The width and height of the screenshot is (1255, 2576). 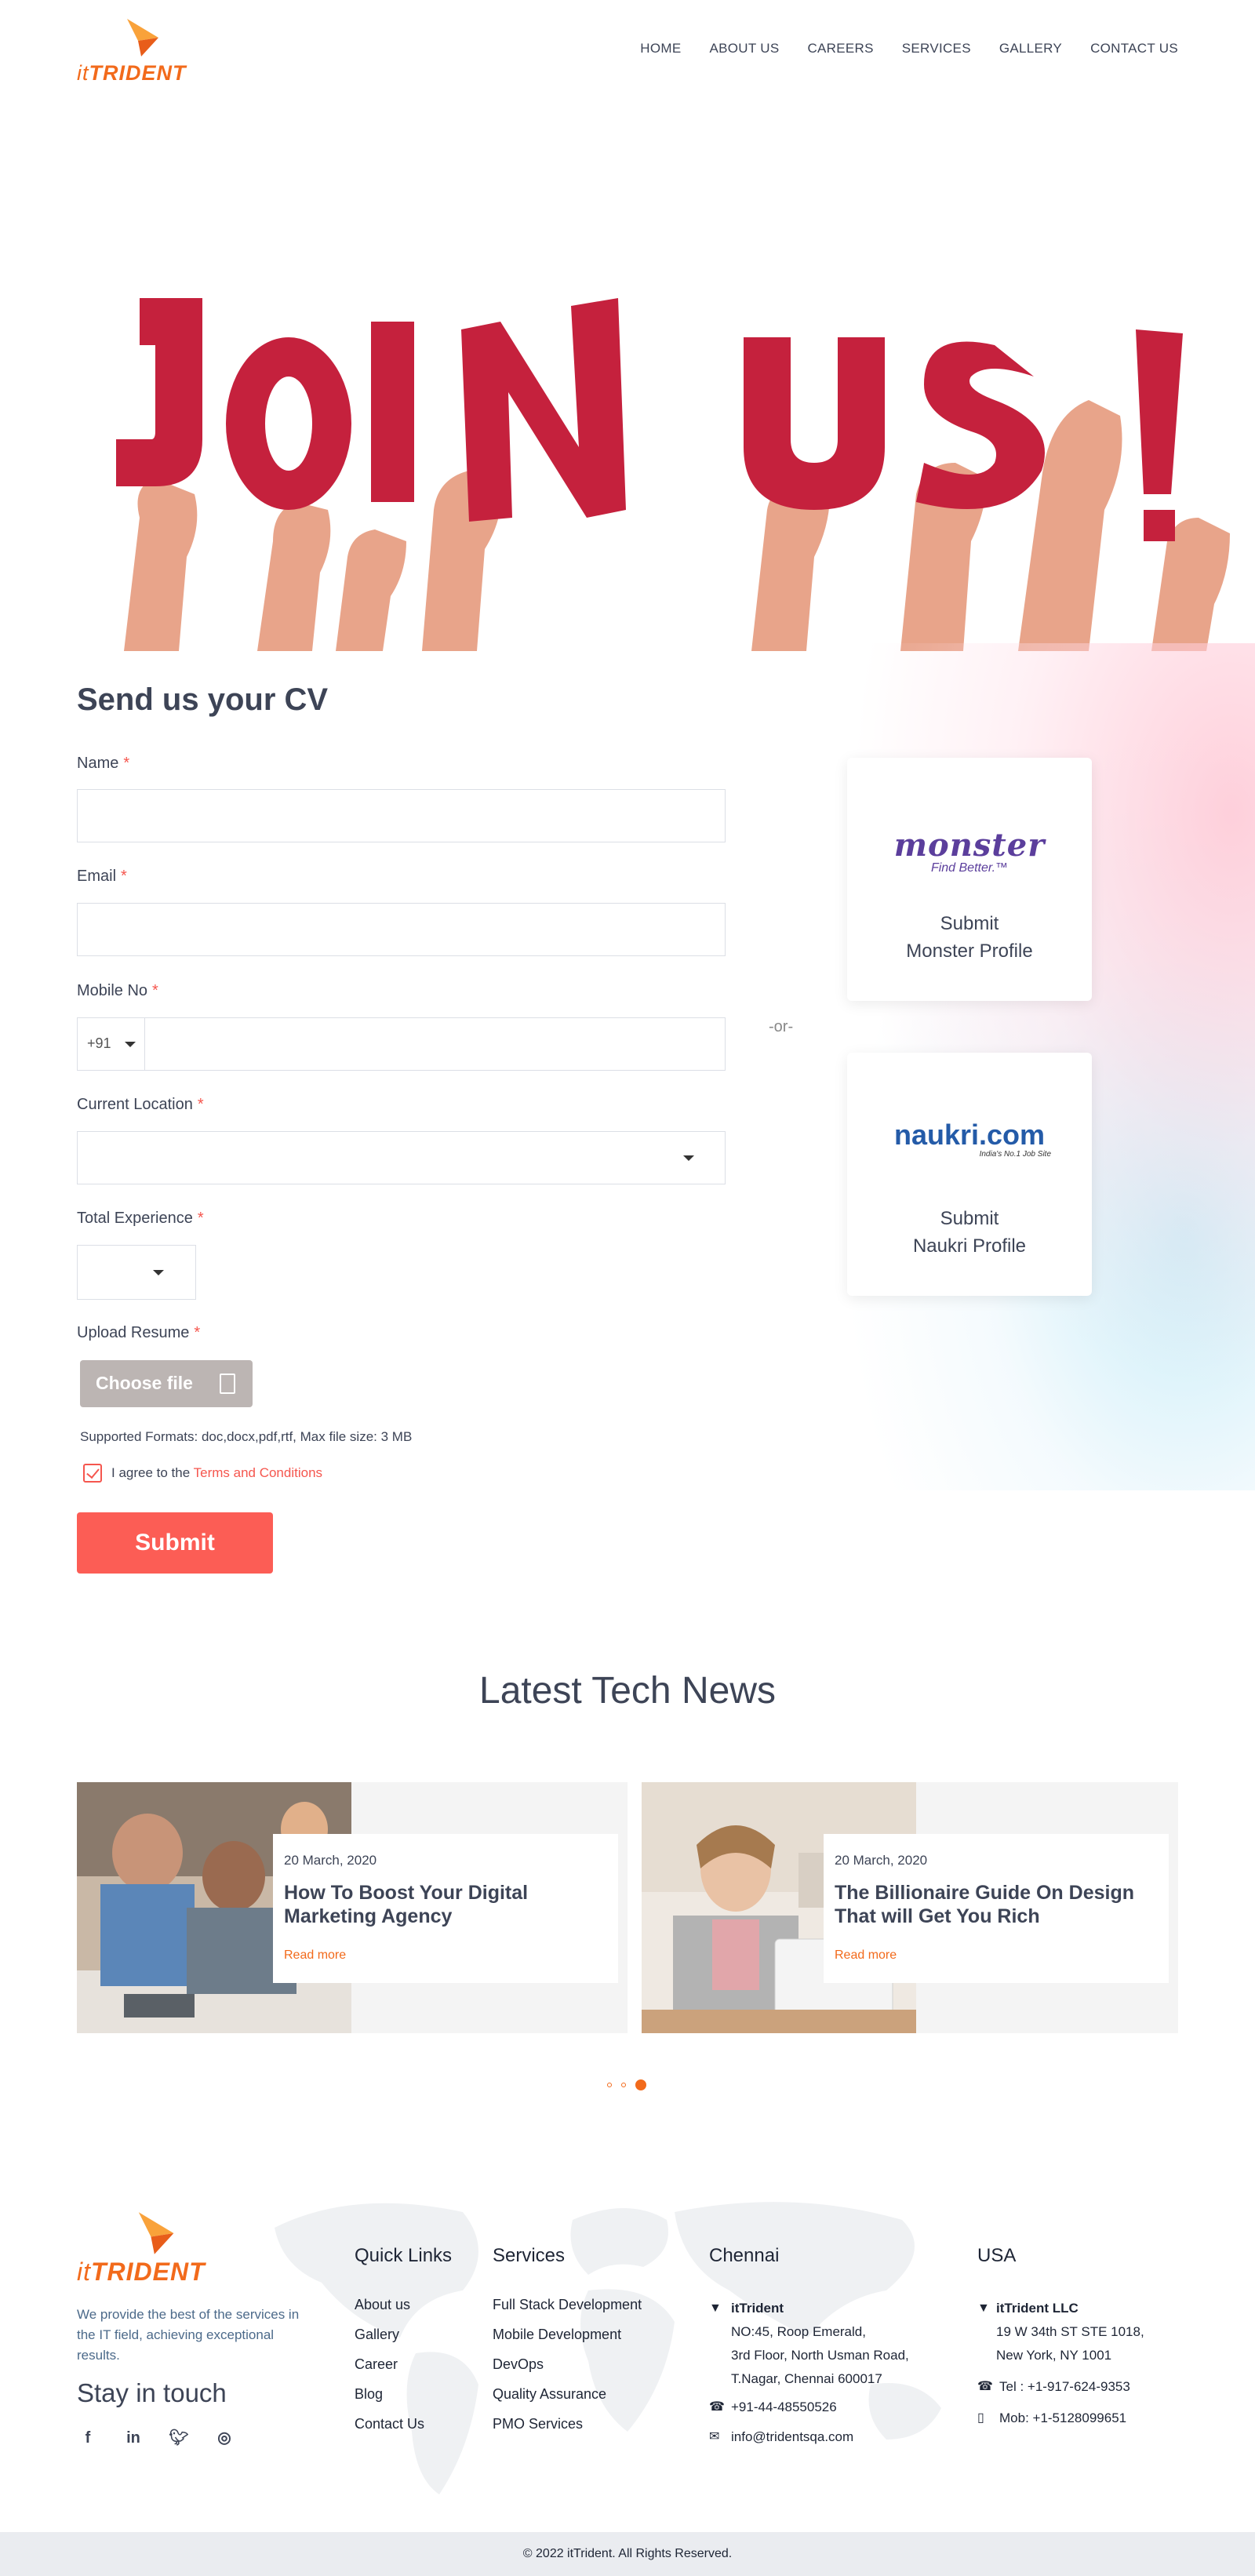 I want to click on quick-links: About us Gallery Career Blog Contact Us, so click(x=389, y=2371).